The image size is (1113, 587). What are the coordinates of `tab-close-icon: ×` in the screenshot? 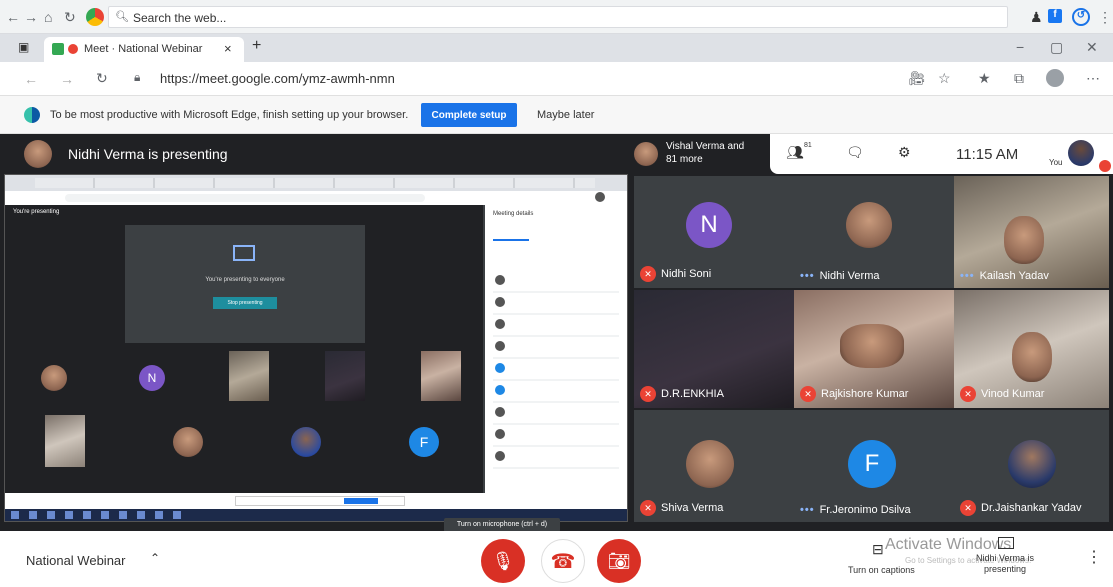 It's located at (228, 48).